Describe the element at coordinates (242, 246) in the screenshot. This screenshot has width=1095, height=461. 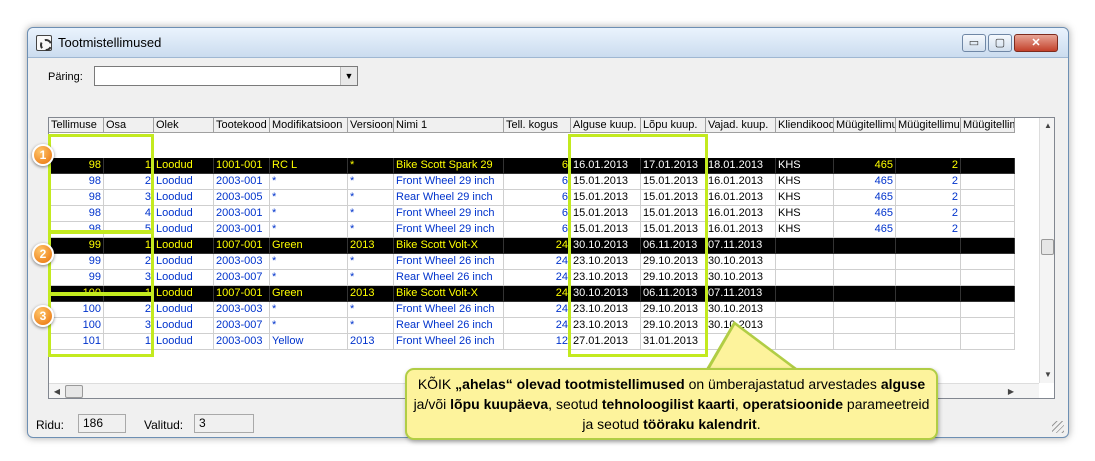
I see `table-cell: 1007-001` at that location.